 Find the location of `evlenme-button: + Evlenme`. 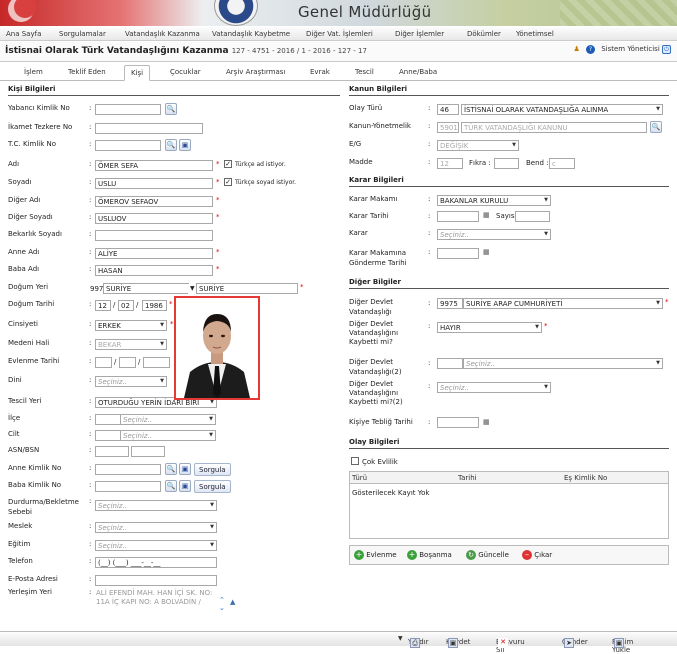

evlenme-button: + Evlenme is located at coordinates (375, 555).